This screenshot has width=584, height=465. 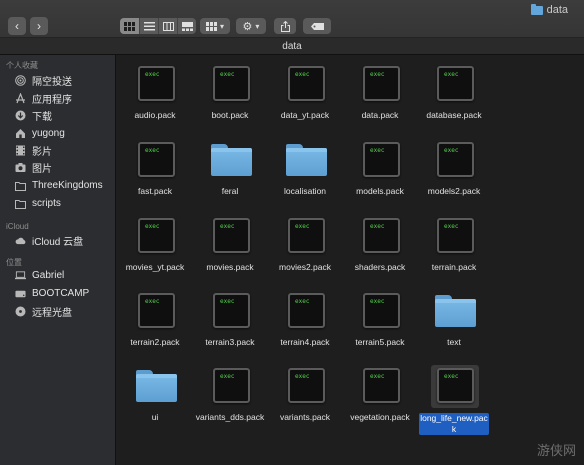 I want to click on file-fast-pack: exec fast.pack, so click(x=155, y=167).